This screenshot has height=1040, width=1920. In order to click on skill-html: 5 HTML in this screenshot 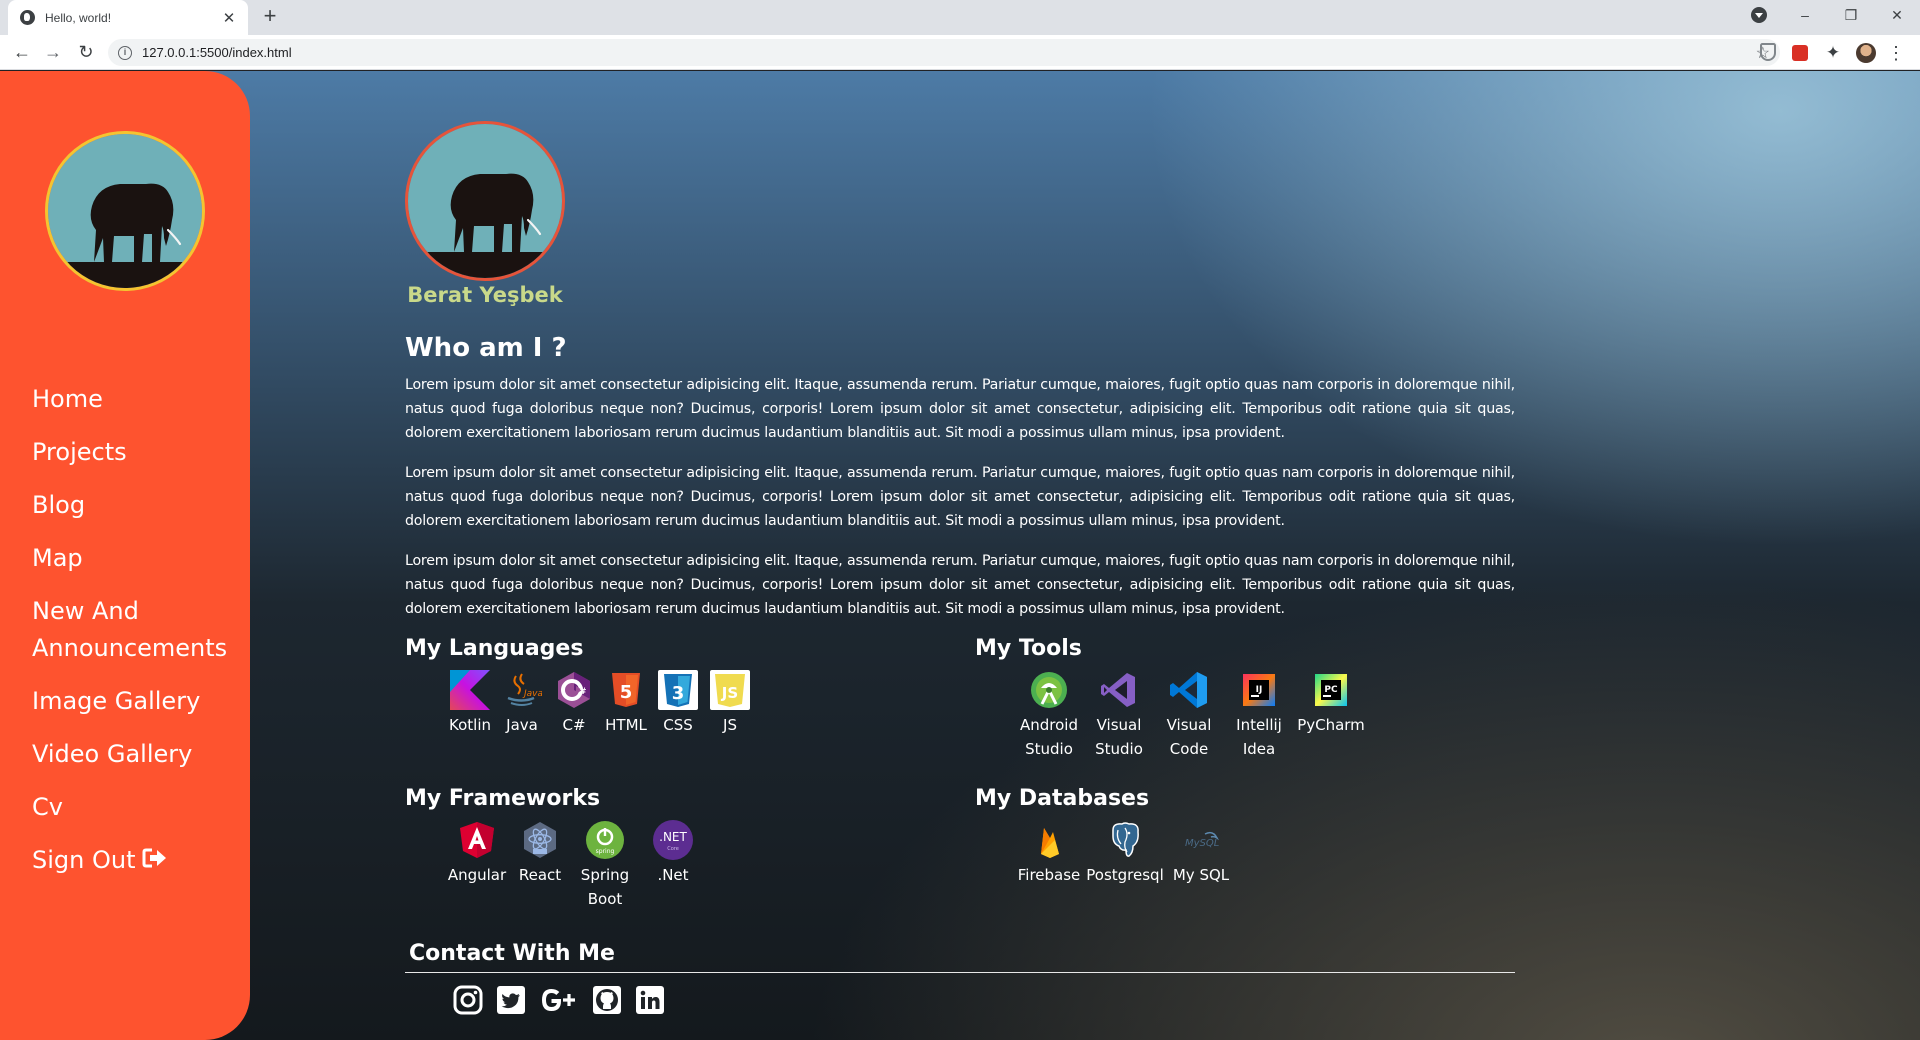, I will do `click(626, 703)`.